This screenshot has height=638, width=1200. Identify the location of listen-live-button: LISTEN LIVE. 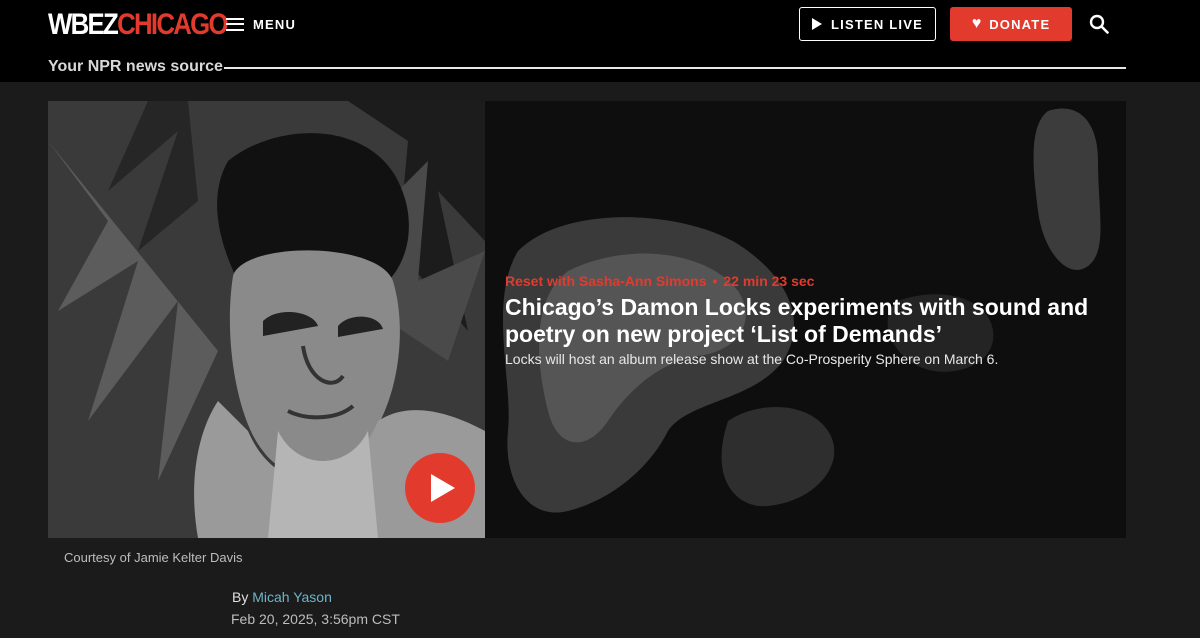
(867, 24).